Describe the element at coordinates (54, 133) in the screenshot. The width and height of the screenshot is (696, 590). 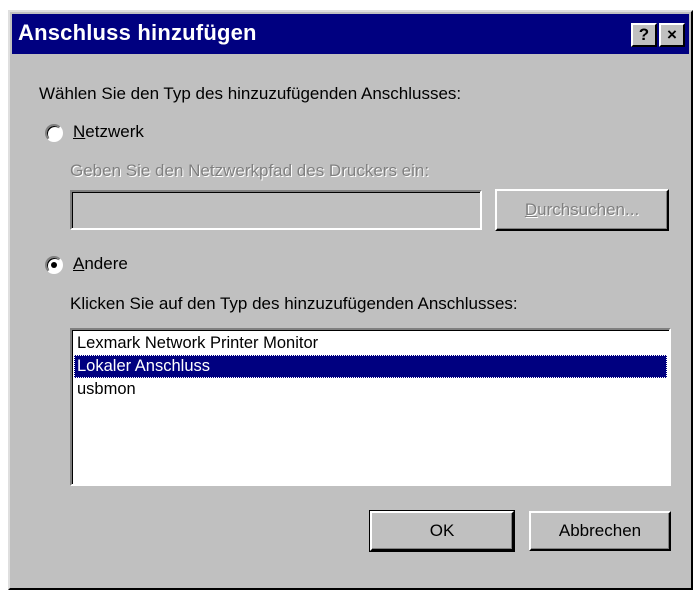
I see `network-radio` at that location.